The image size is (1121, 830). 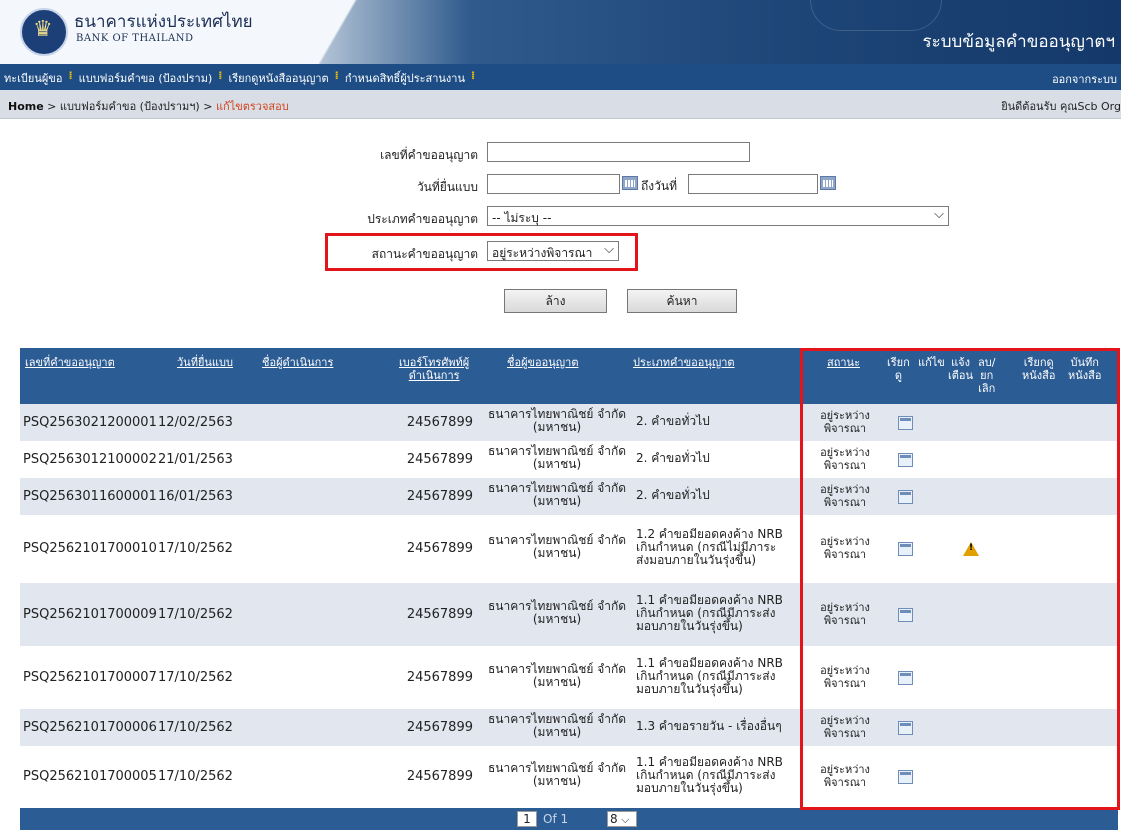 I want to click on bank-name-th: ธนาคารแห่งประเทศไทย, so click(x=163, y=22).